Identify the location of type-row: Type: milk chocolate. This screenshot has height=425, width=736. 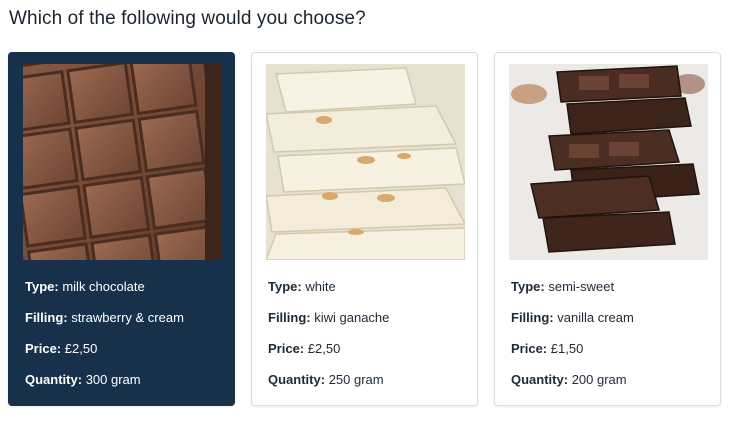
(85, 286).